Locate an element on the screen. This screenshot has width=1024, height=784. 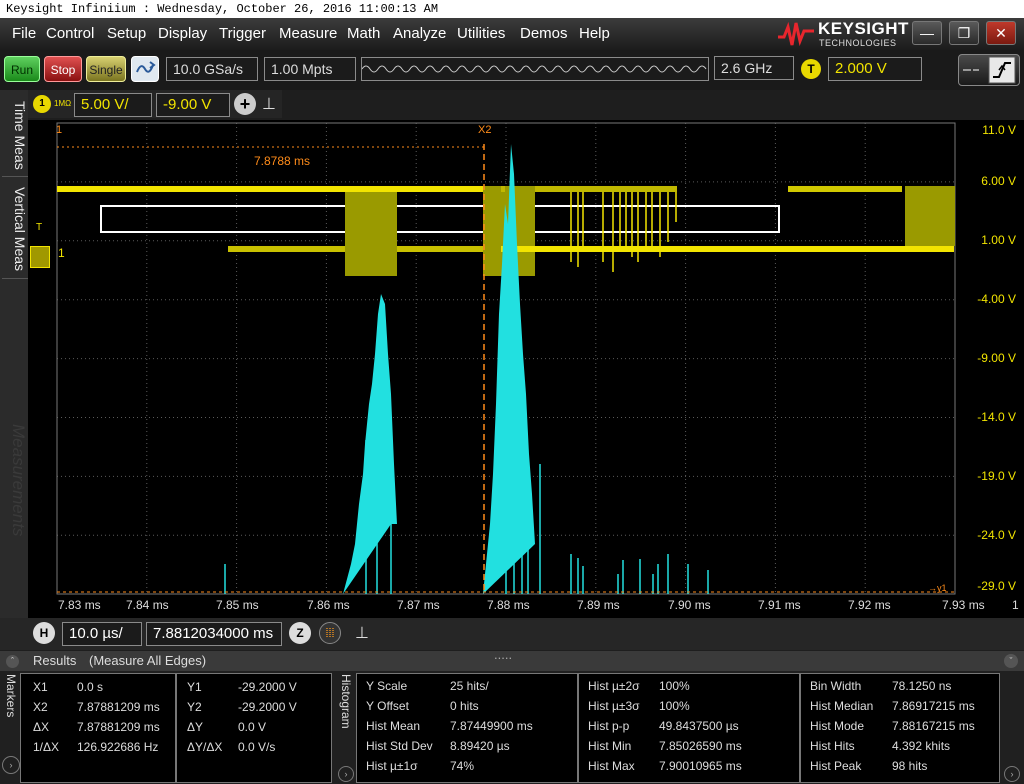
menu-trigger: Trigger is located at coordinates (242, 33).